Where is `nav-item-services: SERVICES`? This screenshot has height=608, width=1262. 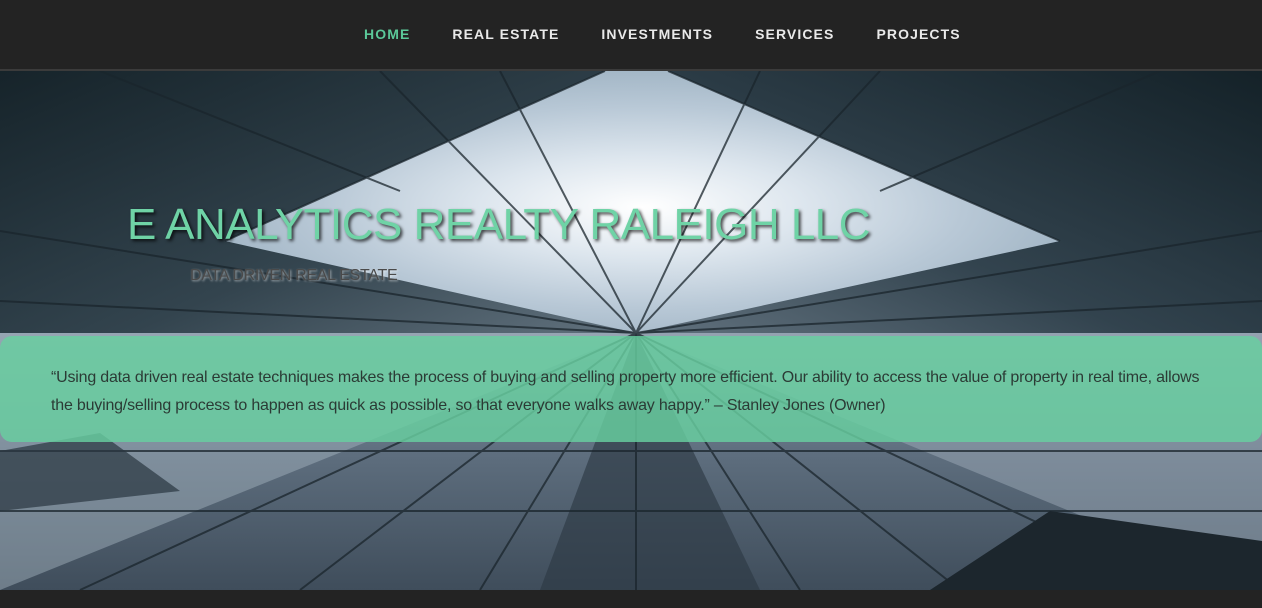 nav-item-services: SERVICES is located at coordinates (794, 34).